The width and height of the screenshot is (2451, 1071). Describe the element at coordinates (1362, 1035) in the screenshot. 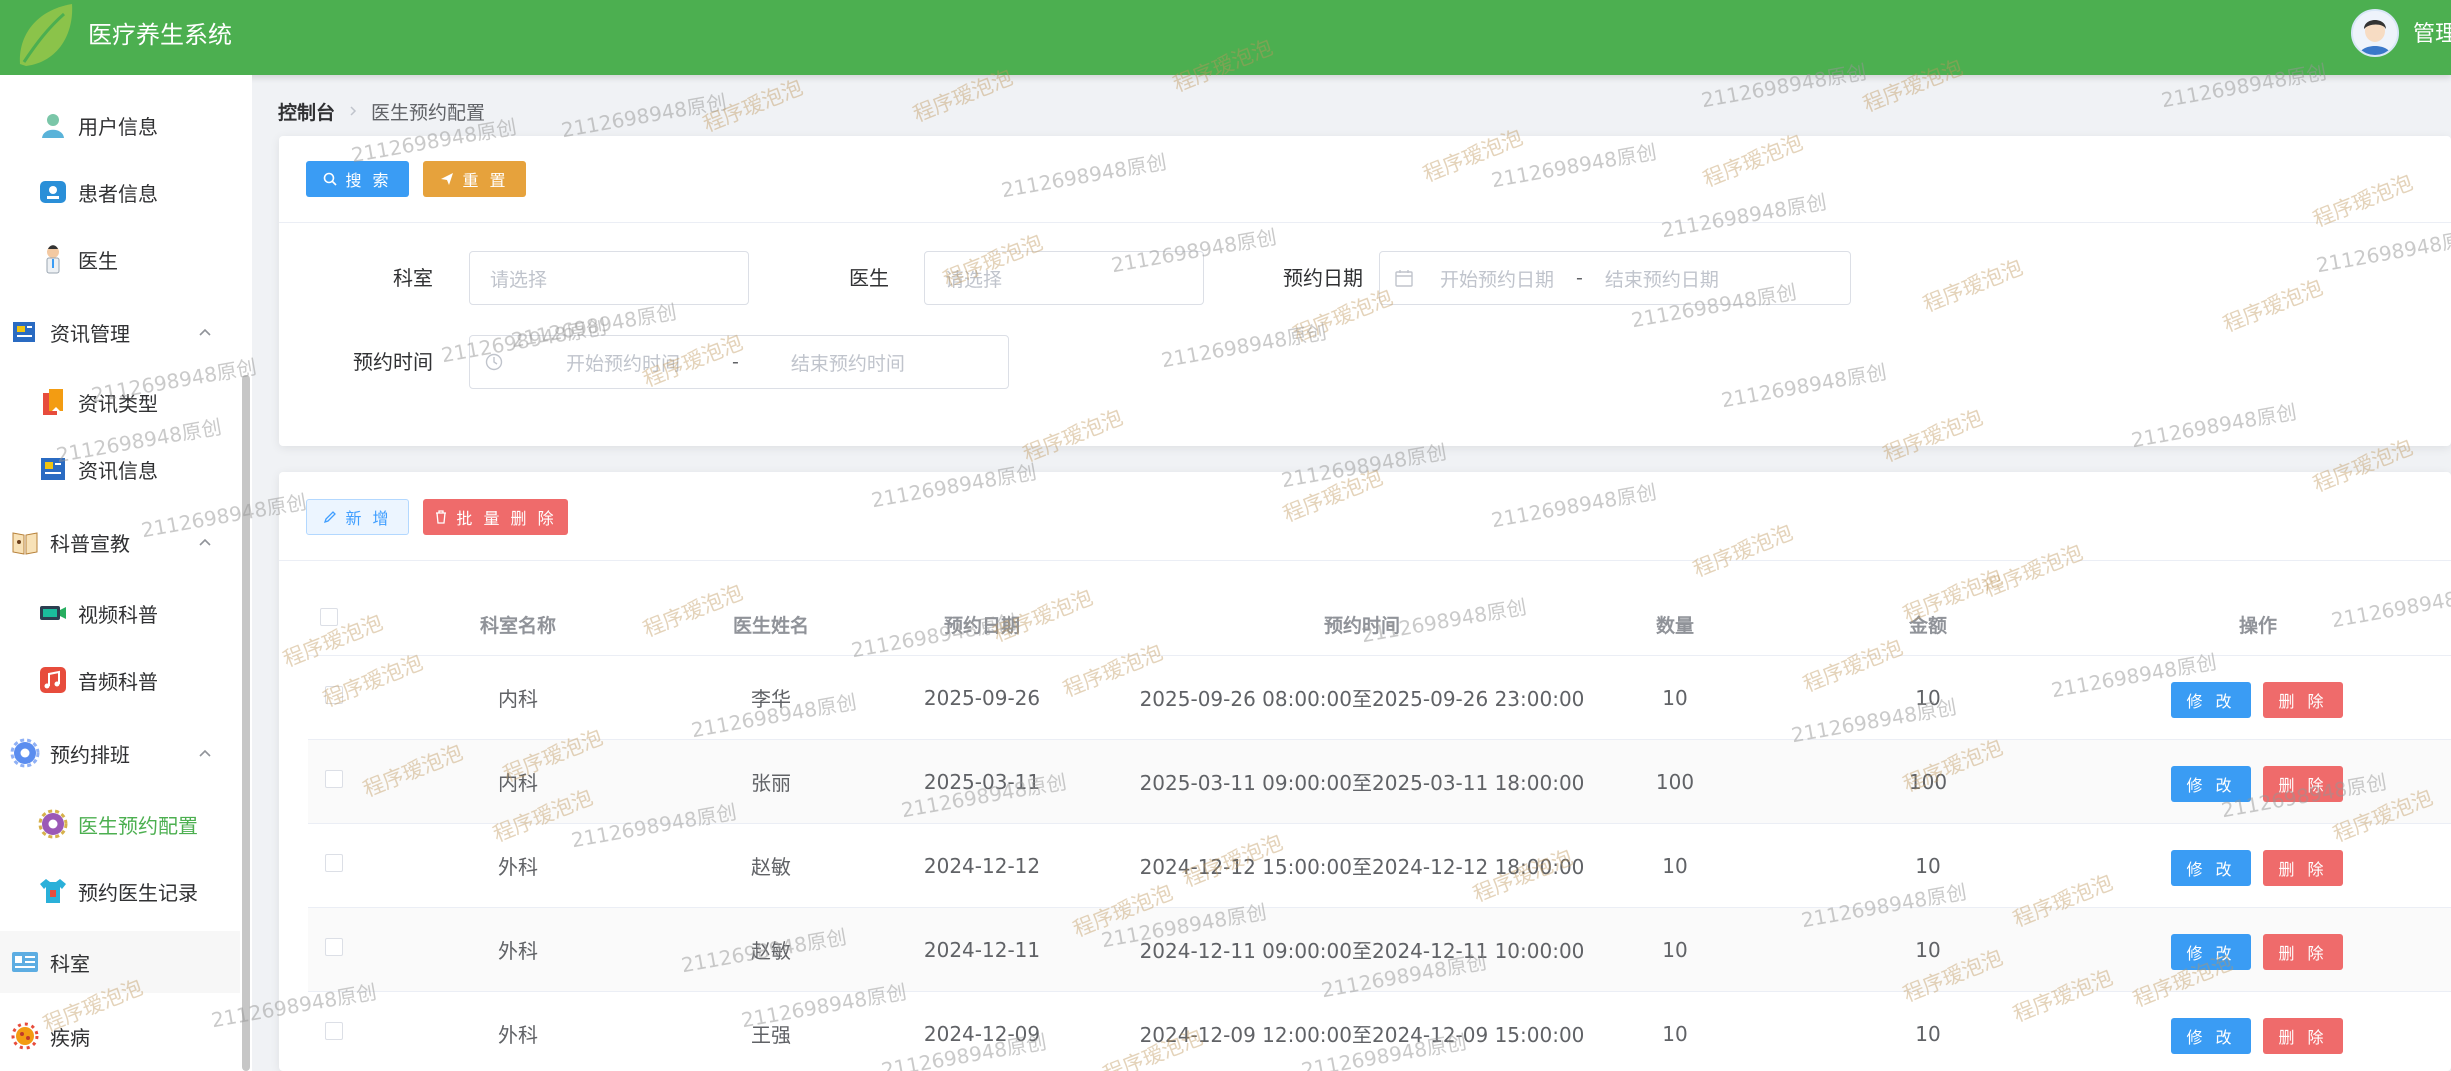

I see `cell-time: 2024-12-09 12:00:00至2024-12-09 15:00:00` at that location.